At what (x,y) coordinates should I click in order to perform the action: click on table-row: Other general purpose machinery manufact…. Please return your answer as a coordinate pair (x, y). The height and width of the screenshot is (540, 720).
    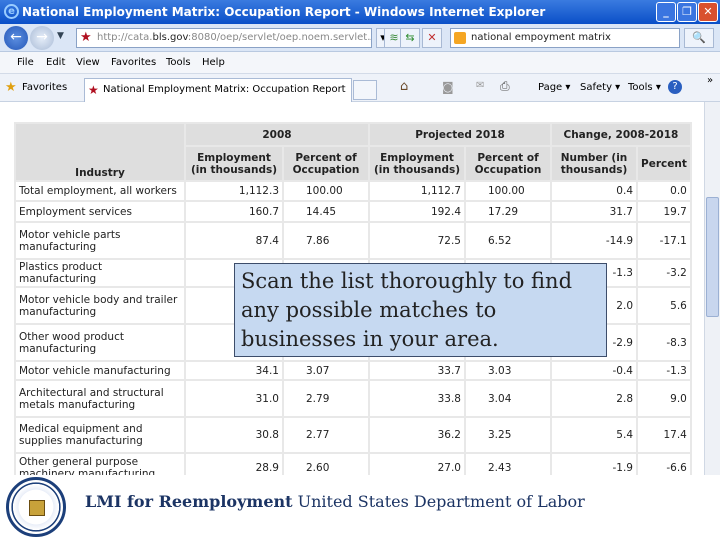
    Looking at the image, I should click on (353, 463).